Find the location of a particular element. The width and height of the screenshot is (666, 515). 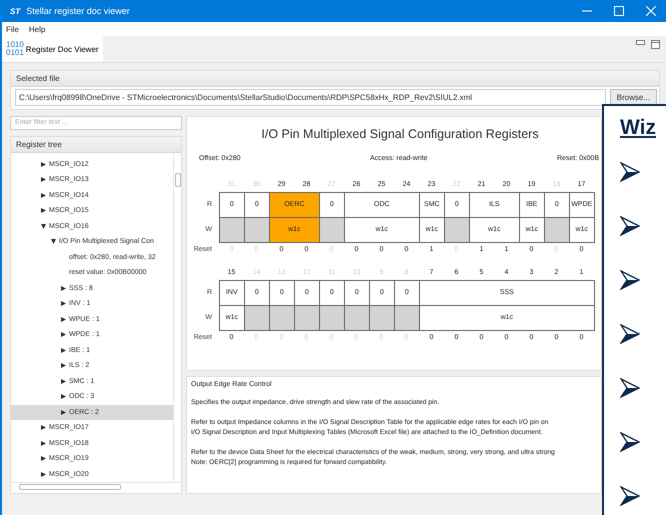

register-title: I/O Pin Multiplexed Signal Configuration Registers is located at coordinates (400, 134).